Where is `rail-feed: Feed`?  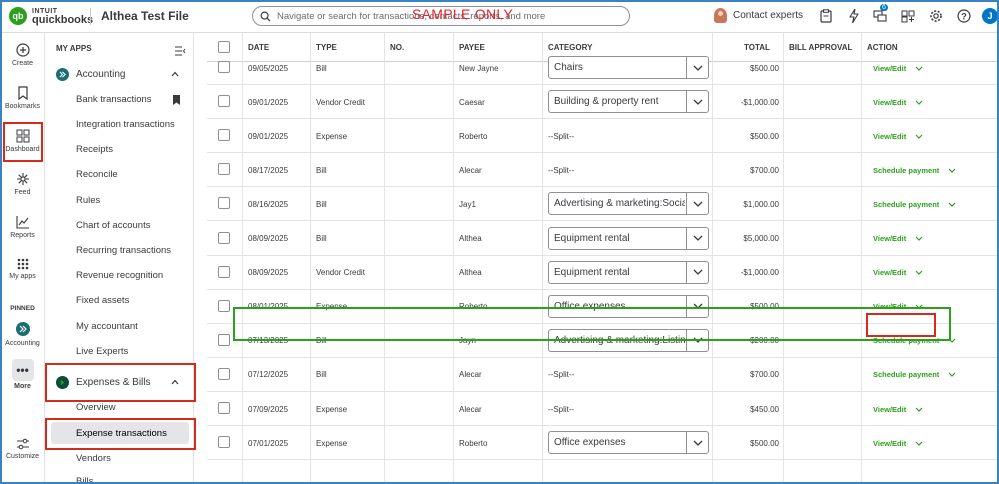
rail-feed: Feed is located at coordinates (22, 184).